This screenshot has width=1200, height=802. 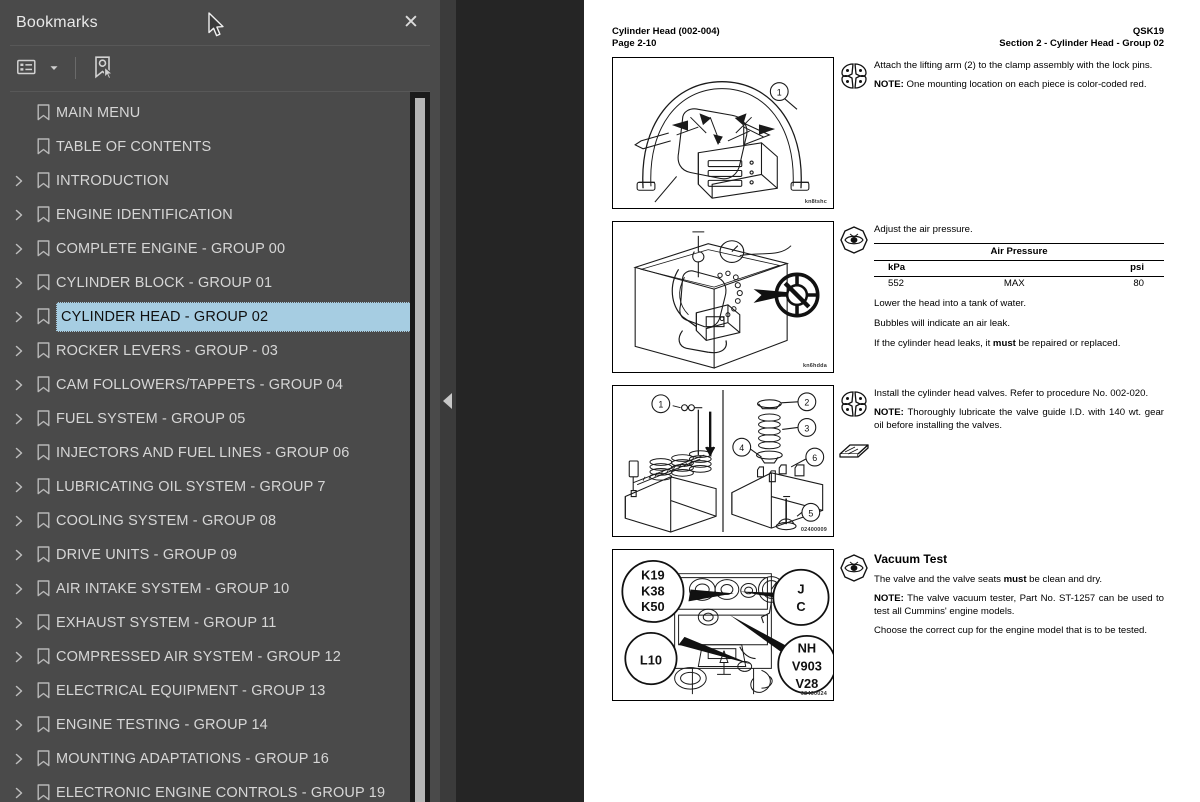 I want to click on bookmark-item: FUEL SYSTEM - GROUP 05, so click(x=220, y=419).